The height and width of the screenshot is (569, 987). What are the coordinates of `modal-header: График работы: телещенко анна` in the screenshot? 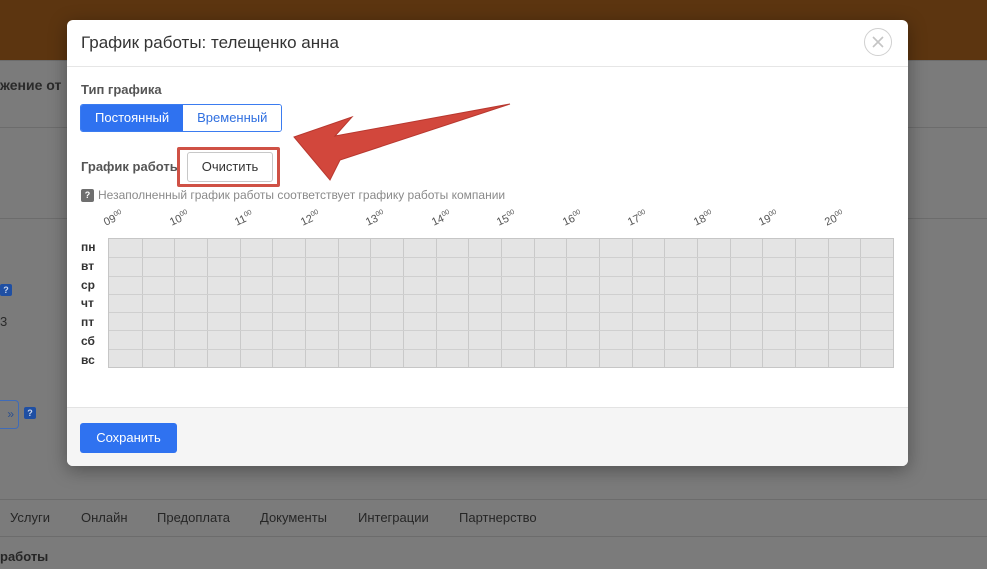 It's located at (487, 43).